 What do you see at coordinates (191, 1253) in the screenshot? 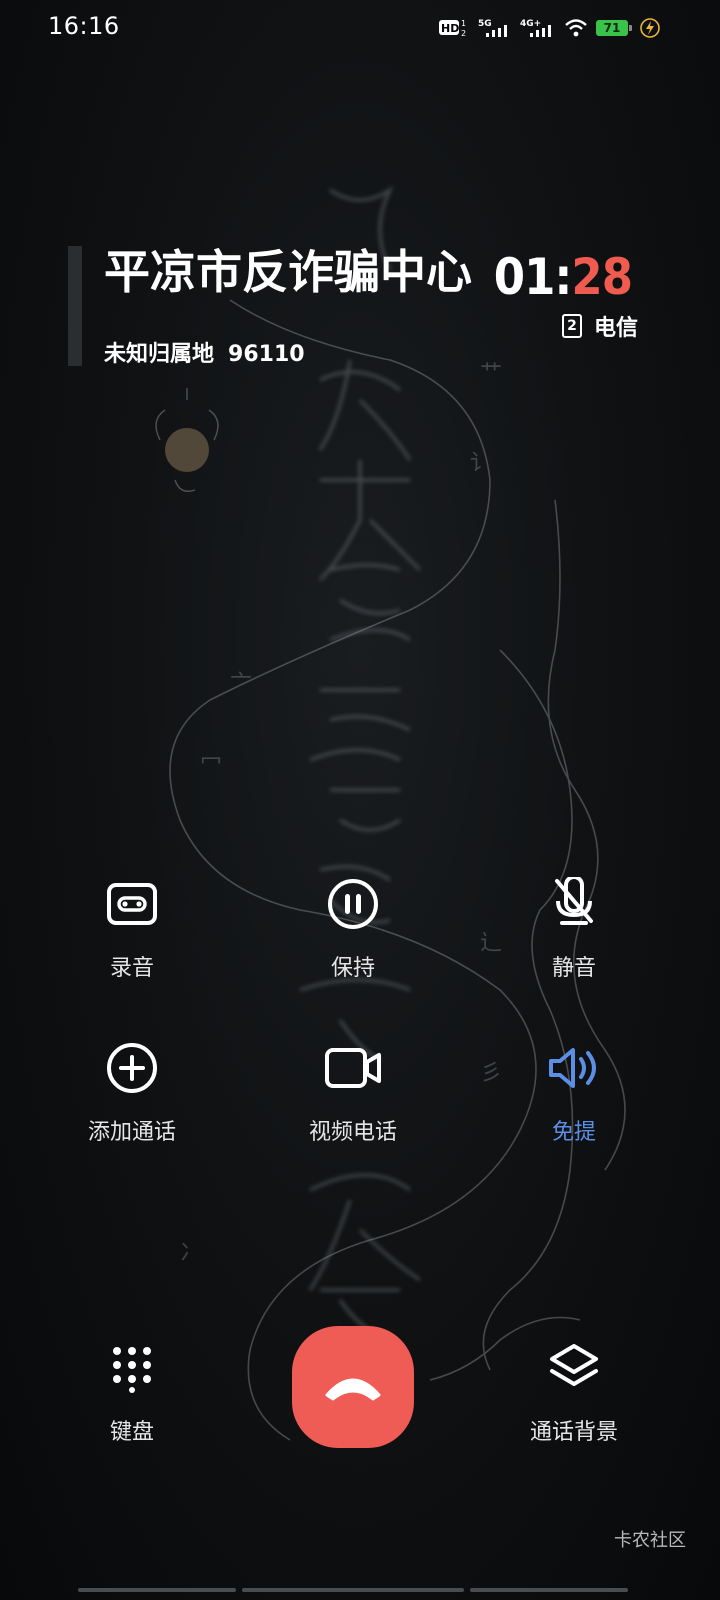
I see `svg-text: 冫` at bounding box center [191, 1253].